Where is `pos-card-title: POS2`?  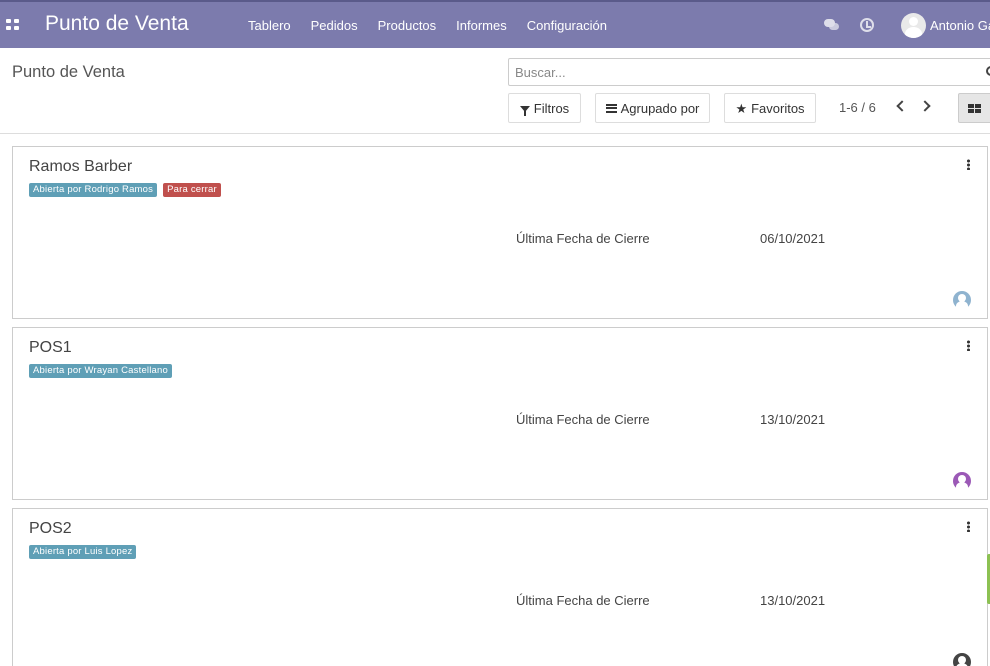
pos-card-title: POS2 is located at coordinates (50, 528).